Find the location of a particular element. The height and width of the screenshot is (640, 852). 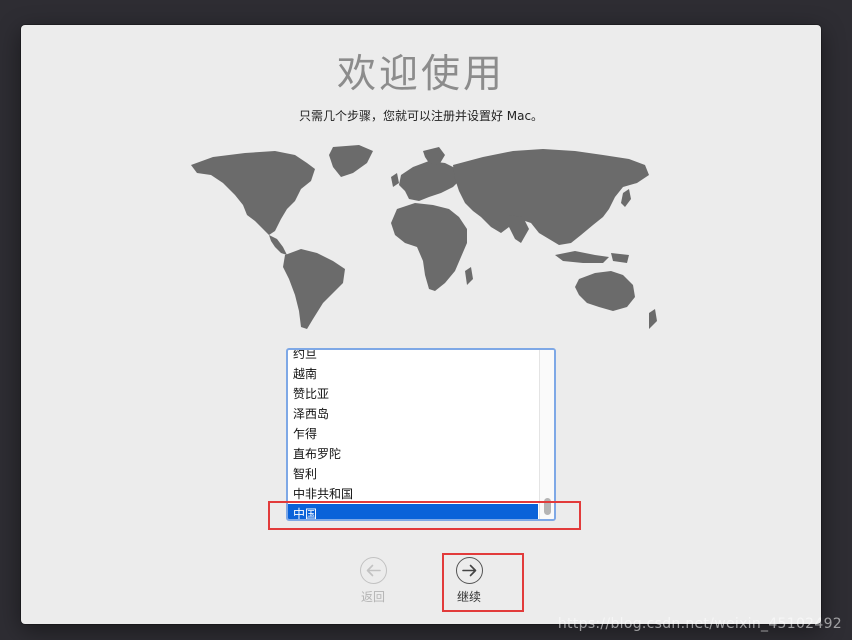

list-item: 智利 is located at coordinates (413, 474).